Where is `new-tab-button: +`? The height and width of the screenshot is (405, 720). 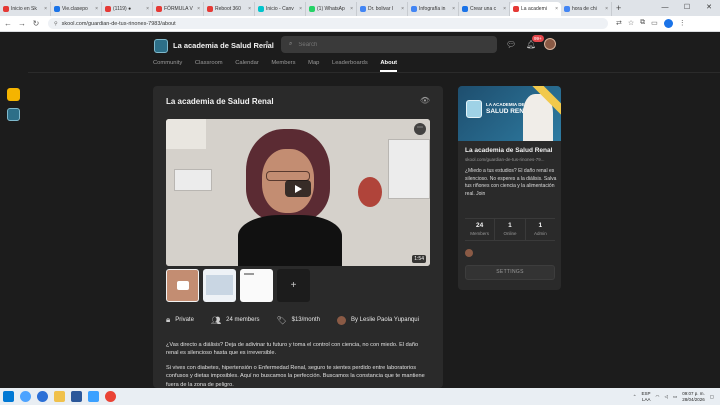
new-tab-button: + is located at coordinates (618, 8).